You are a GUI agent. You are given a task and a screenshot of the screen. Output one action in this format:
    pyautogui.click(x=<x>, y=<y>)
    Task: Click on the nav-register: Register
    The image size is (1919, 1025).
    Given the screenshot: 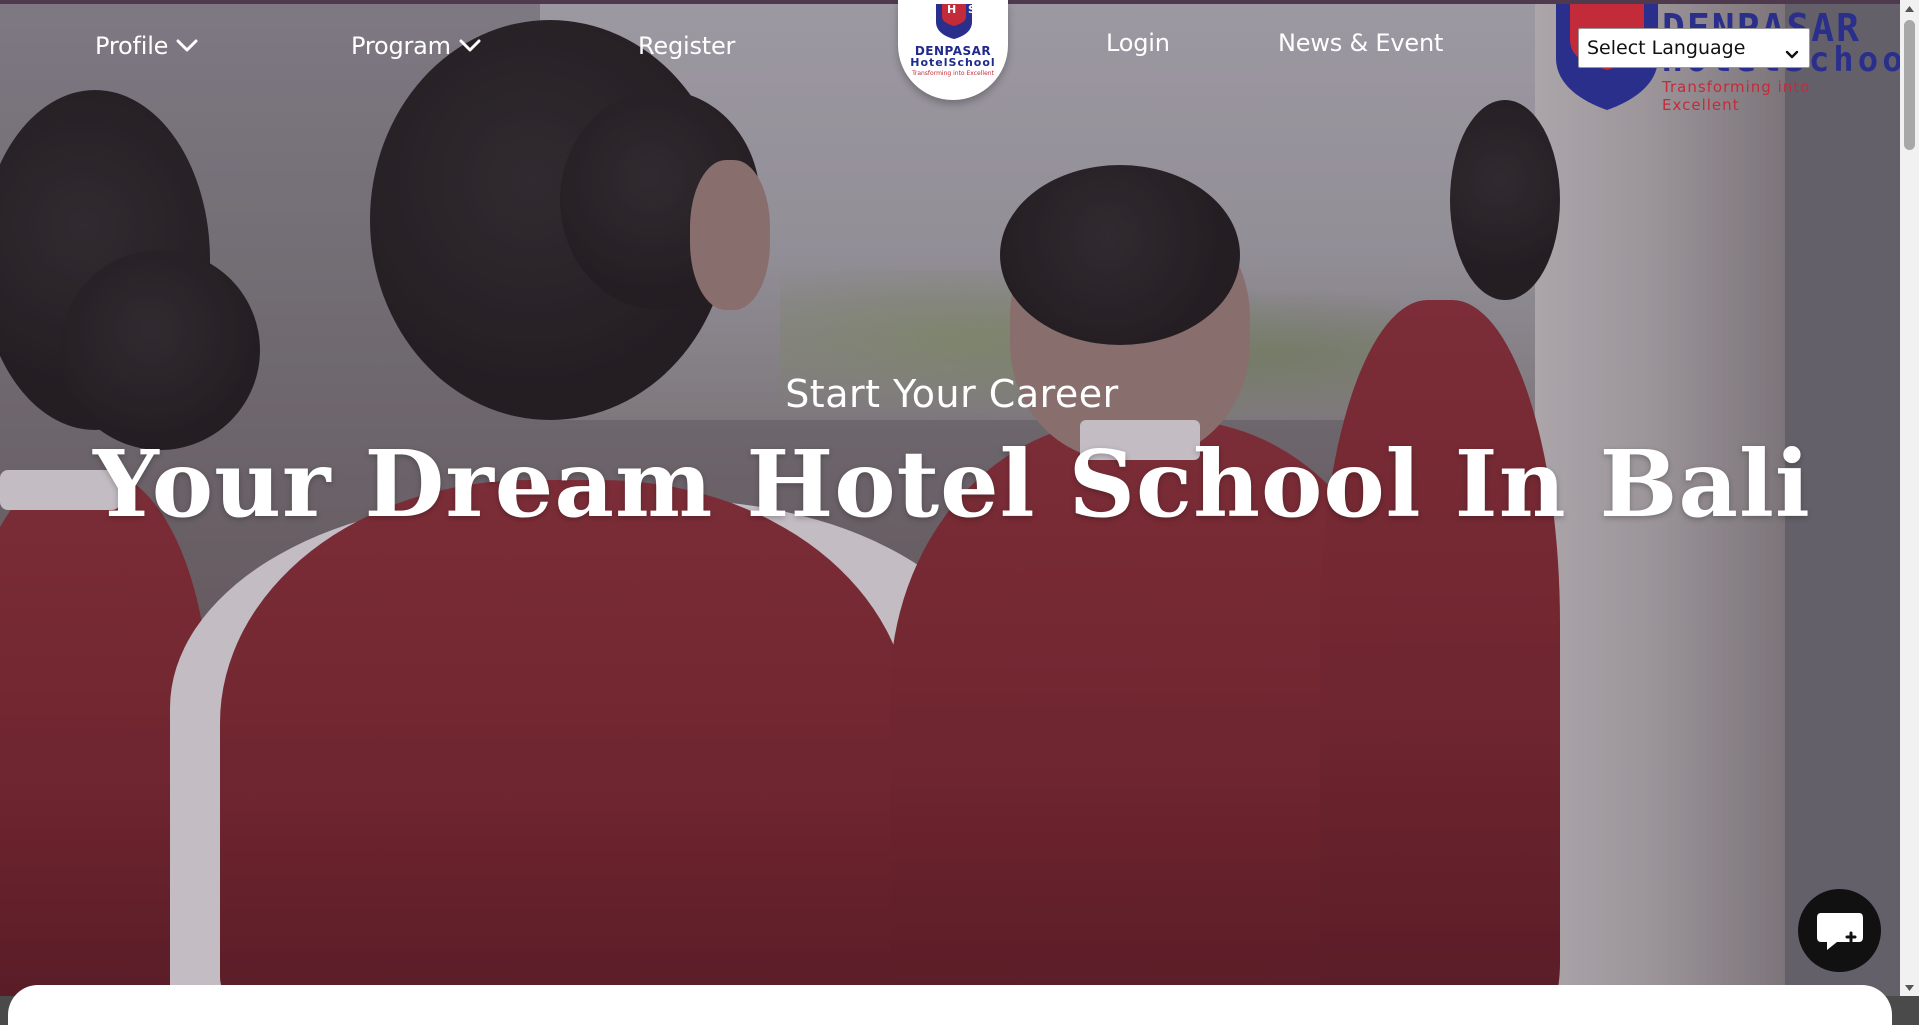 What is the action you would take?
    pyautogui.click(x=686, y=46)
    